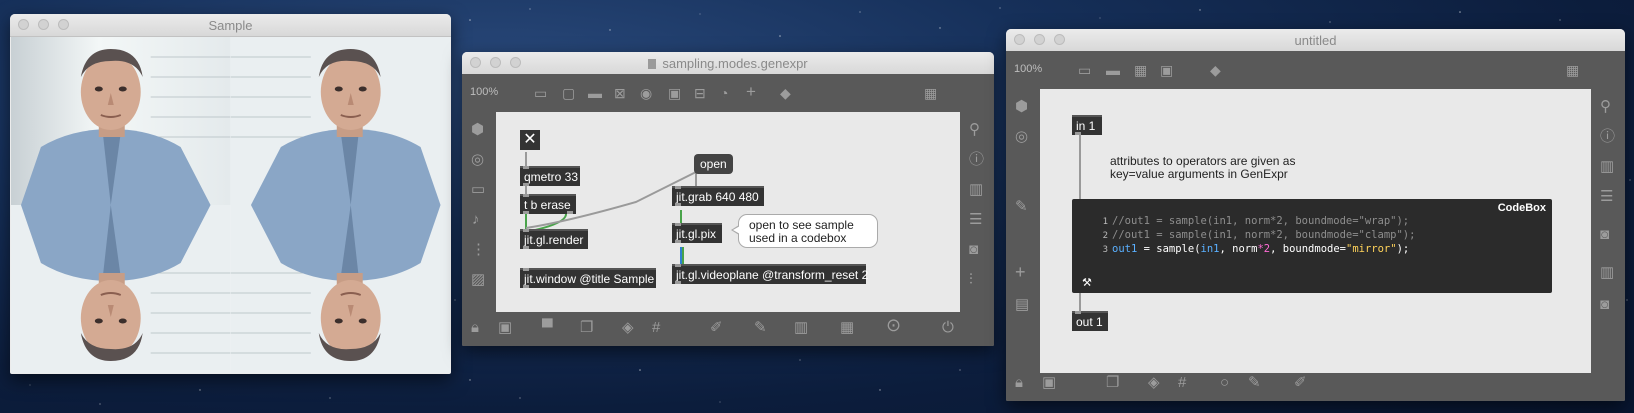 The width and height of the screenshot is (1634, 413). I want to click on line-number: 2, so click(1105, 236).